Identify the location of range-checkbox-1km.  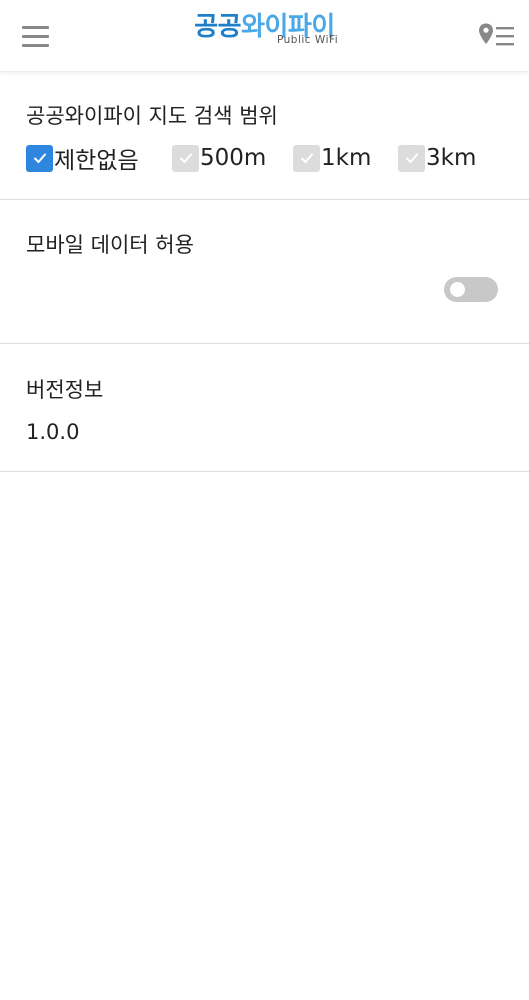
(306, 158).